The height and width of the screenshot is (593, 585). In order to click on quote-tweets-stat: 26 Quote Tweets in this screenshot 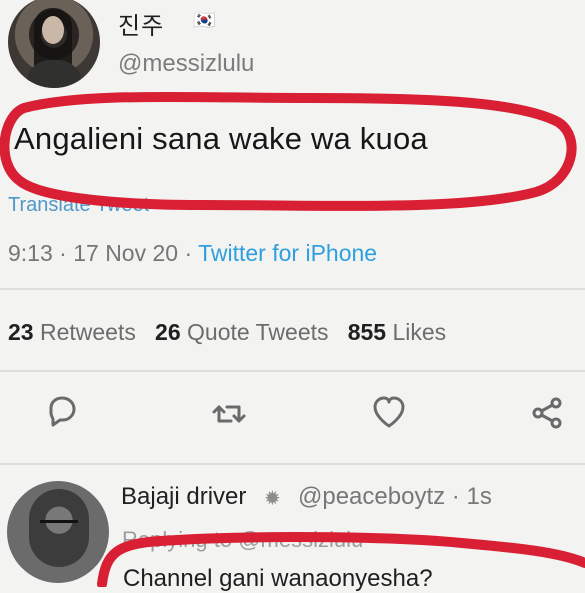, I will do `click(241, 332)`.